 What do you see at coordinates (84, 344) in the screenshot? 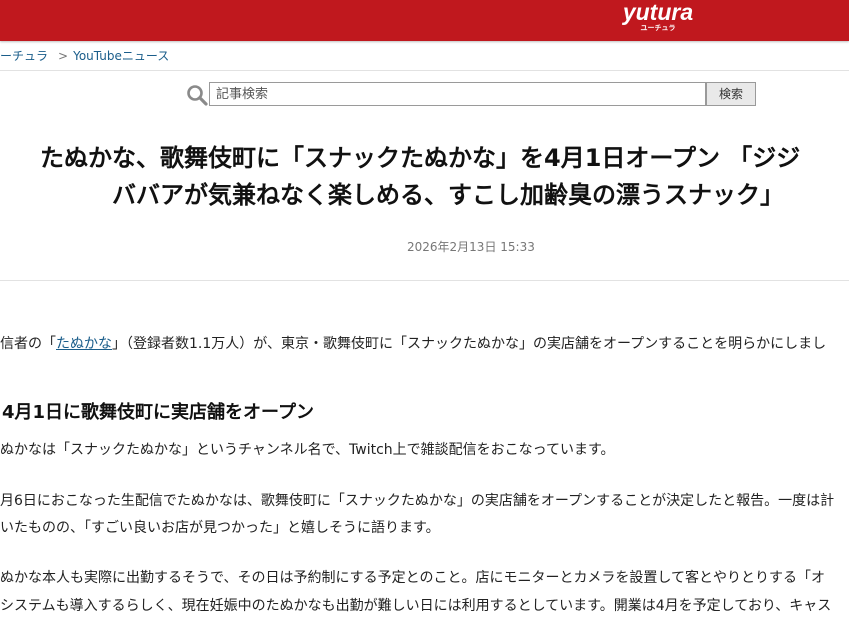
I see `channel-link: たぬかな` at bounding box center [84, 344].